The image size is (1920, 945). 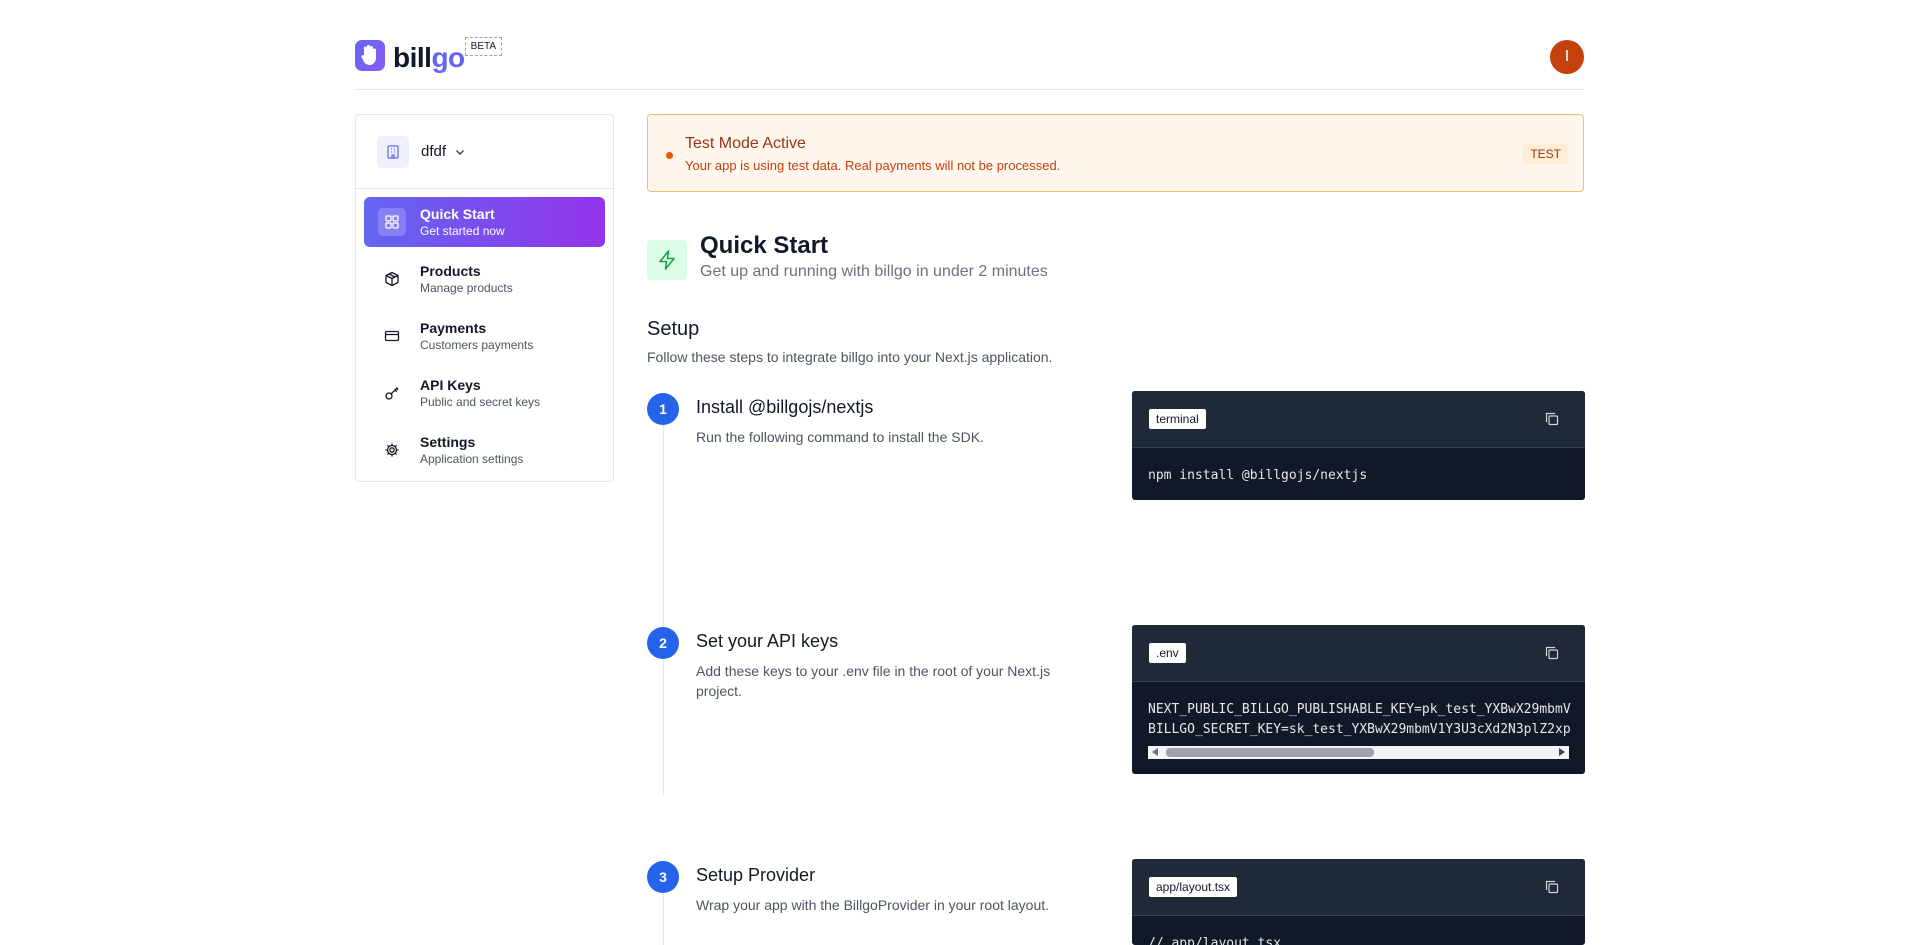 I want to click on code-filename-tag: .env, so click(x=1167, y=653).